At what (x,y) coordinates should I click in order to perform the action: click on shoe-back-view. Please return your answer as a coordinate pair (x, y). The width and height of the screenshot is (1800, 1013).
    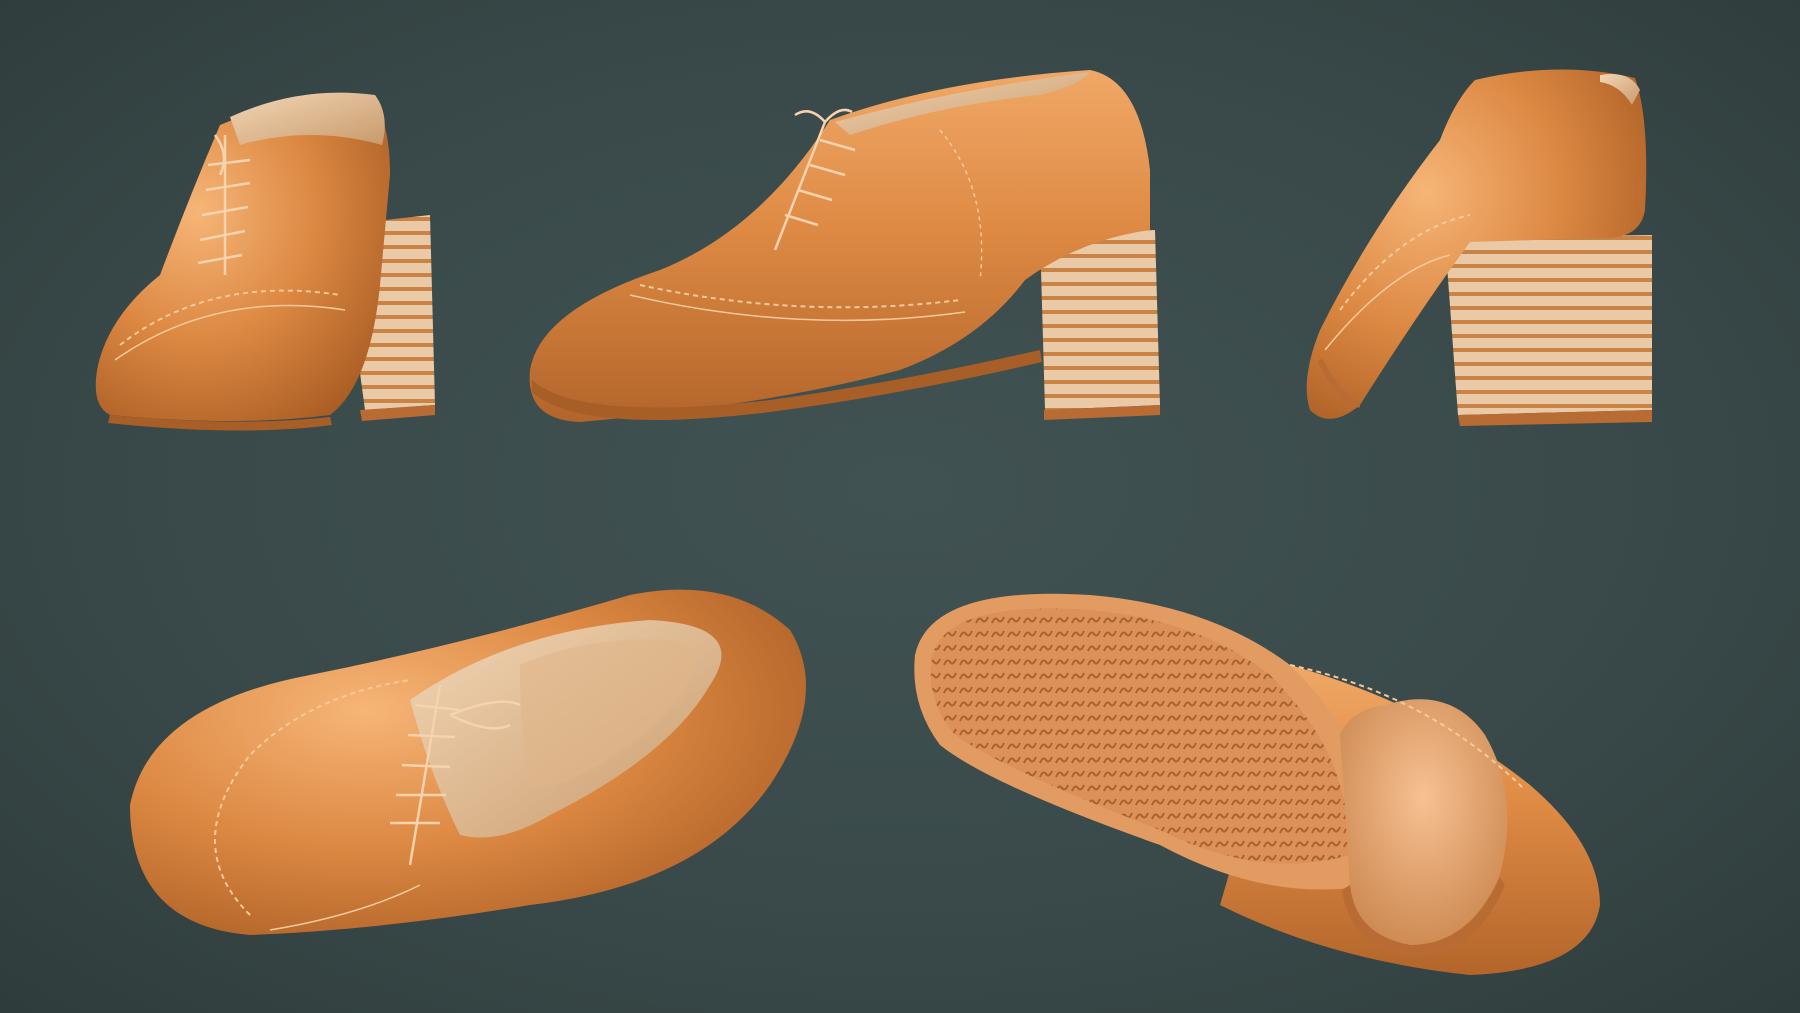
    Looking at the image, I should click on (1480, 247).